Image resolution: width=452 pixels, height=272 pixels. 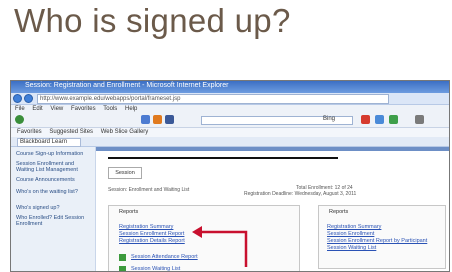 I want to click on red-arrow-annotation, so click(x=220, y=246).